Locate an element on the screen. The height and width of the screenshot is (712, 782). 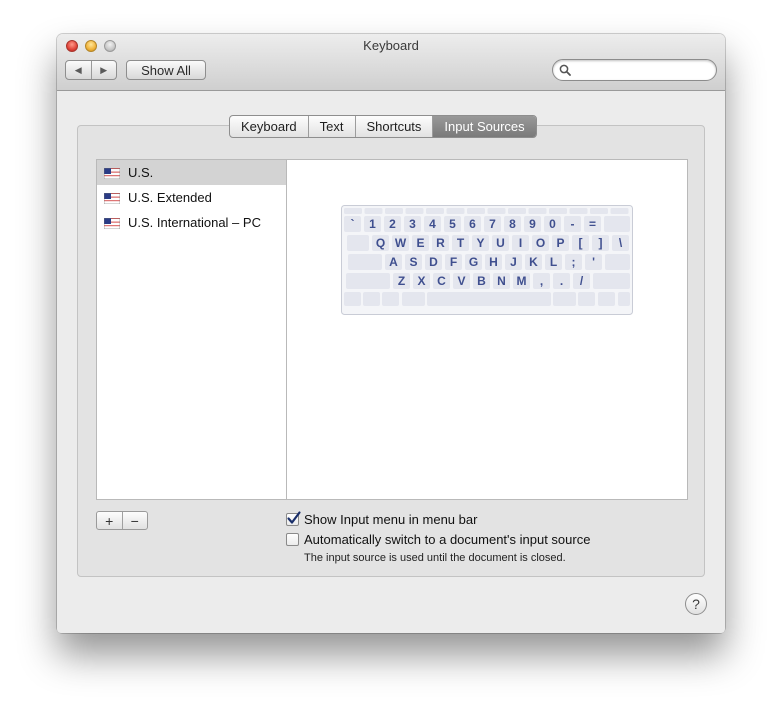
keyboard-key: I is located at coordinates (520, 243).